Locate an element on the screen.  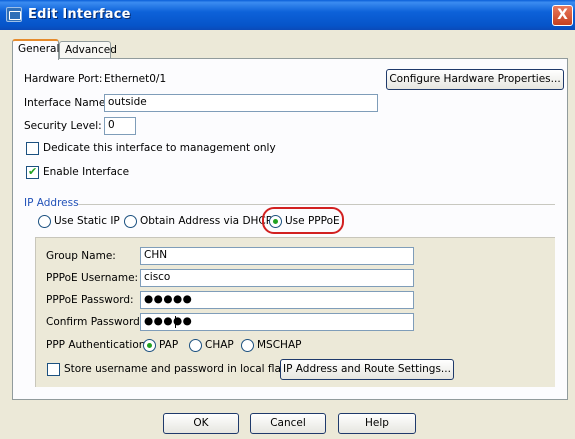
security-level-label: Security Level: is located at coordinates (63, 126).